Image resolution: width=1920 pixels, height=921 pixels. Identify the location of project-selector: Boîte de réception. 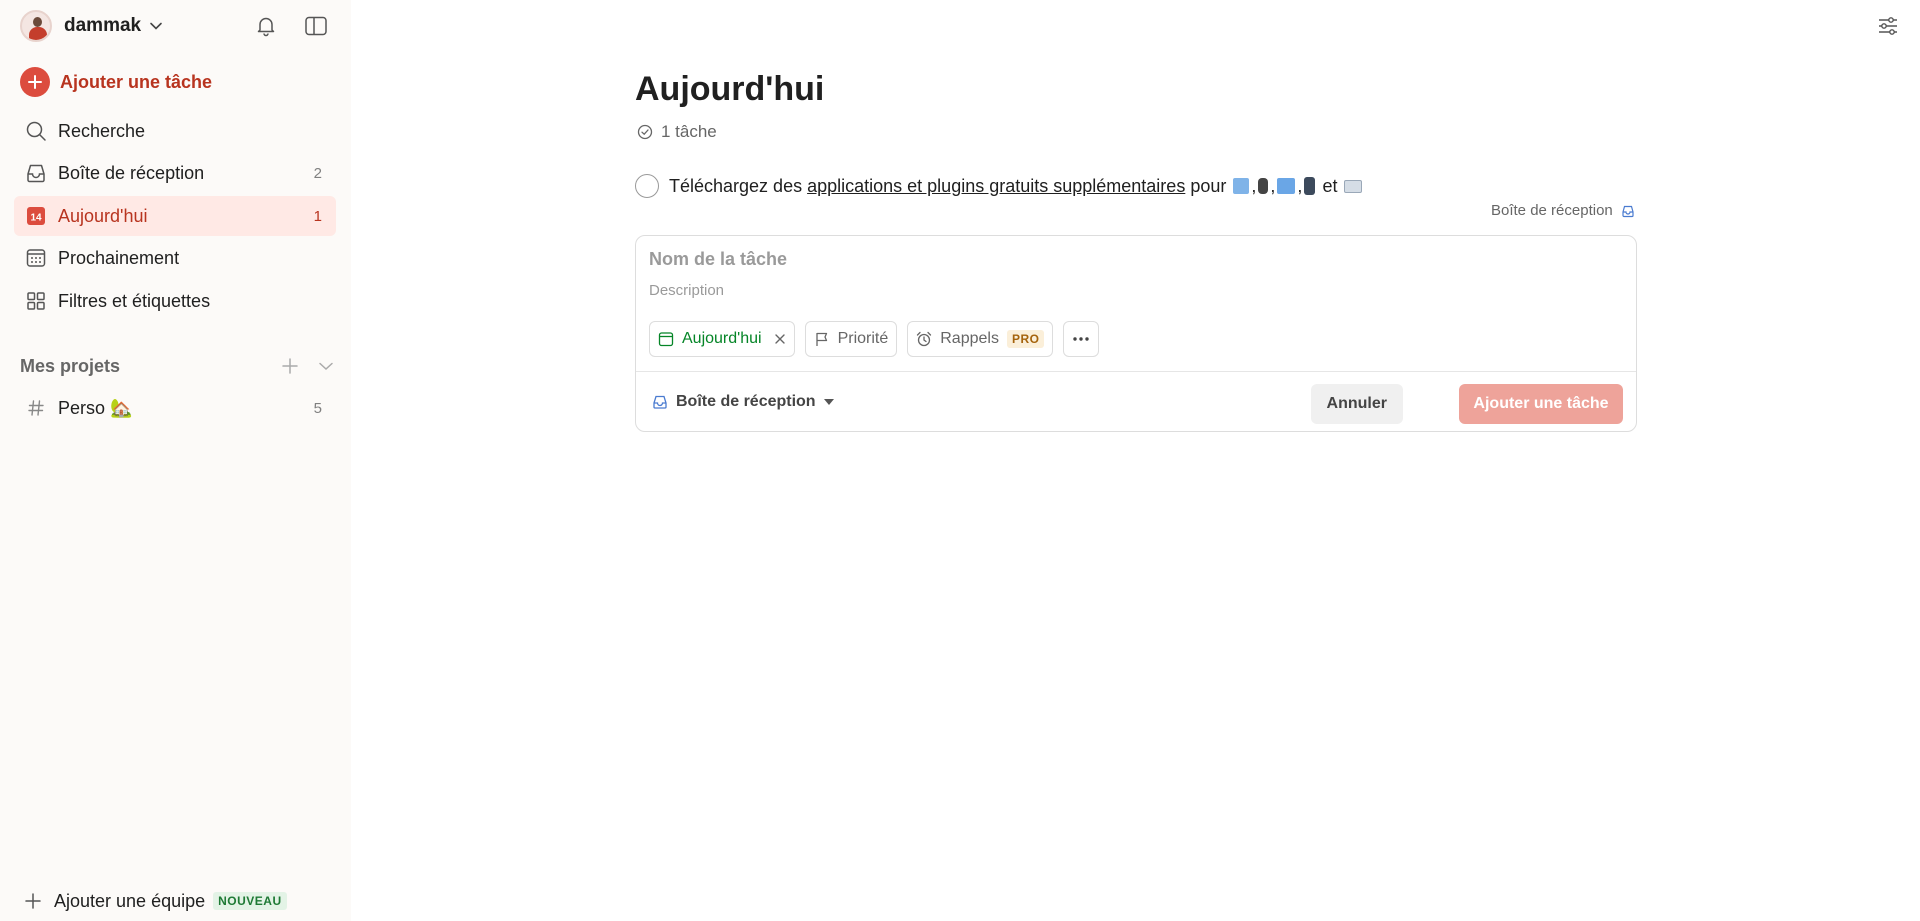
(743, 402).